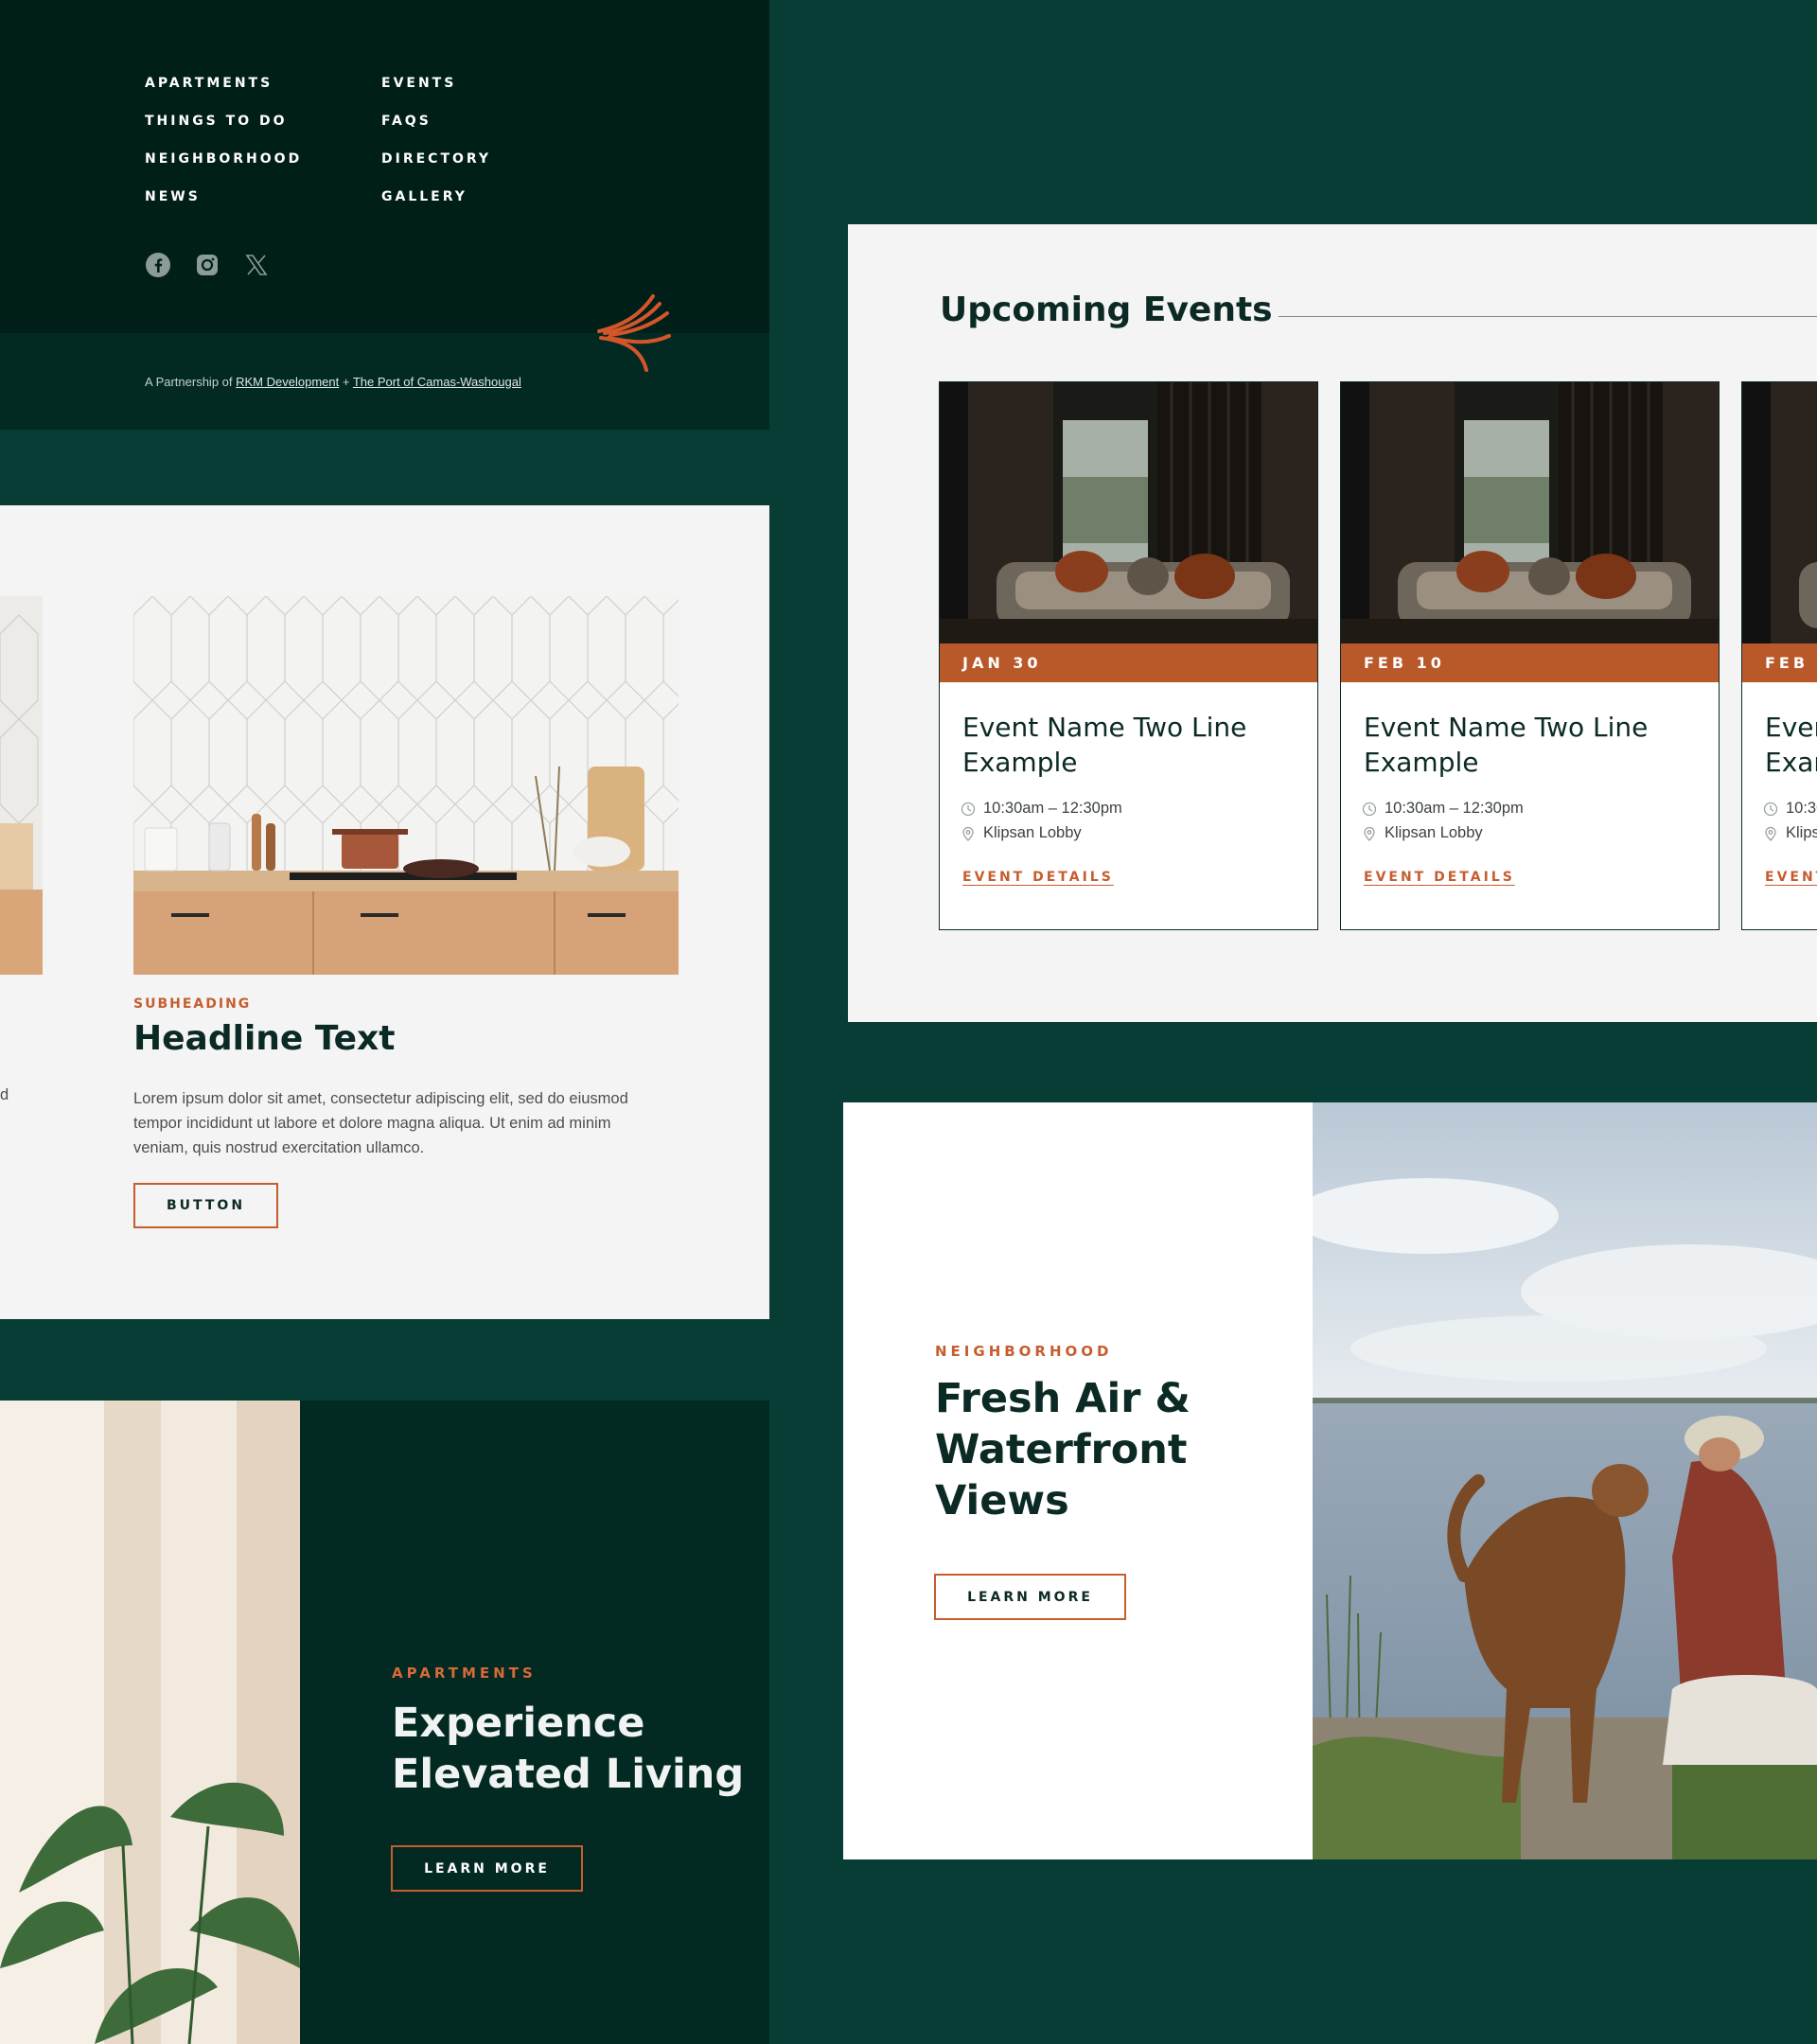 This screenshot has width=1817, height=2044. What do you see at coordinates (424, 196) in the screenshot?
I see `footer-link-gallery: GALLERY` at bounding box center [424, 196].